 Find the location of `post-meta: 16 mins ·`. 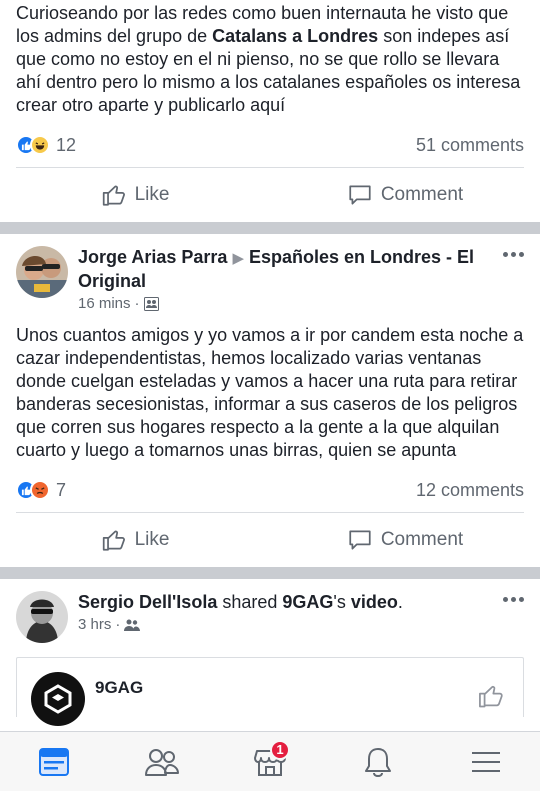

post-meta: 16 mins · is located at coordinates (283, 303).